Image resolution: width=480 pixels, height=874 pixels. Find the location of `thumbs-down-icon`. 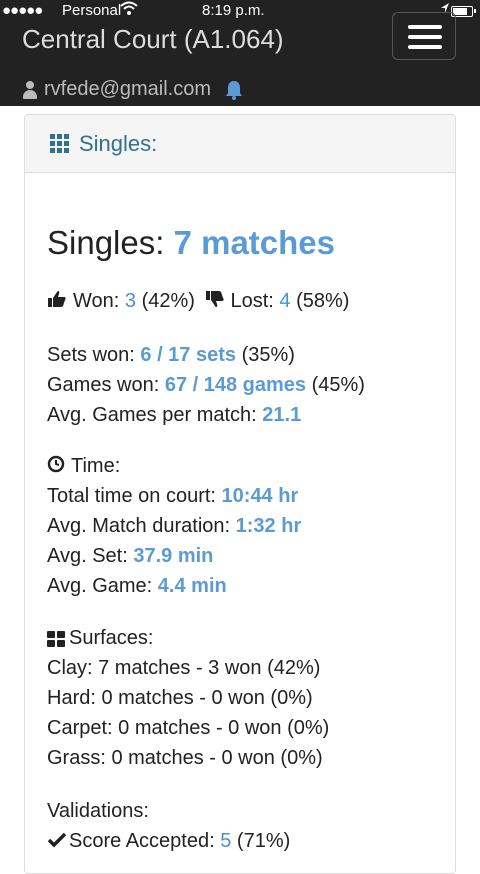

thumbs-down-icon is located at coordinates (215, 302).